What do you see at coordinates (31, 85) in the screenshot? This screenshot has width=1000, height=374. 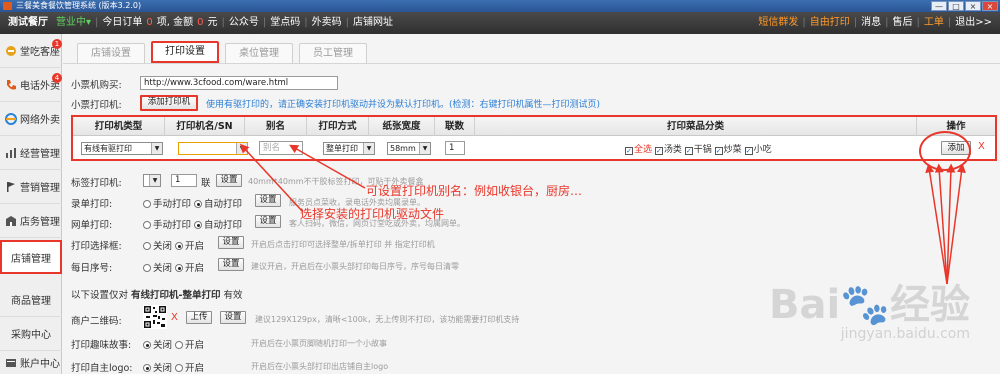 I see `sidebar-item-phone: 电话外卖 4` at bounding box center [31, 85].